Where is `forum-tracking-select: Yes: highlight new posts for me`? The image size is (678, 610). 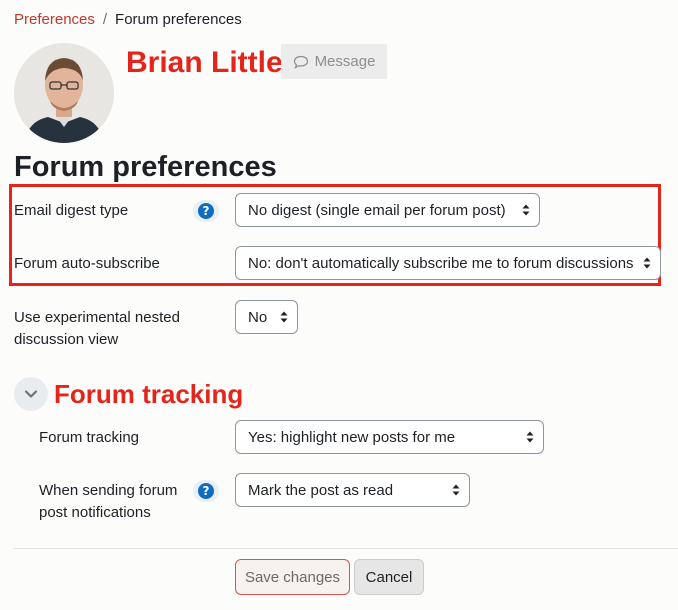
forum-tracking-select: Yes: highlight new posts for me is located at coordinates (389, 437).